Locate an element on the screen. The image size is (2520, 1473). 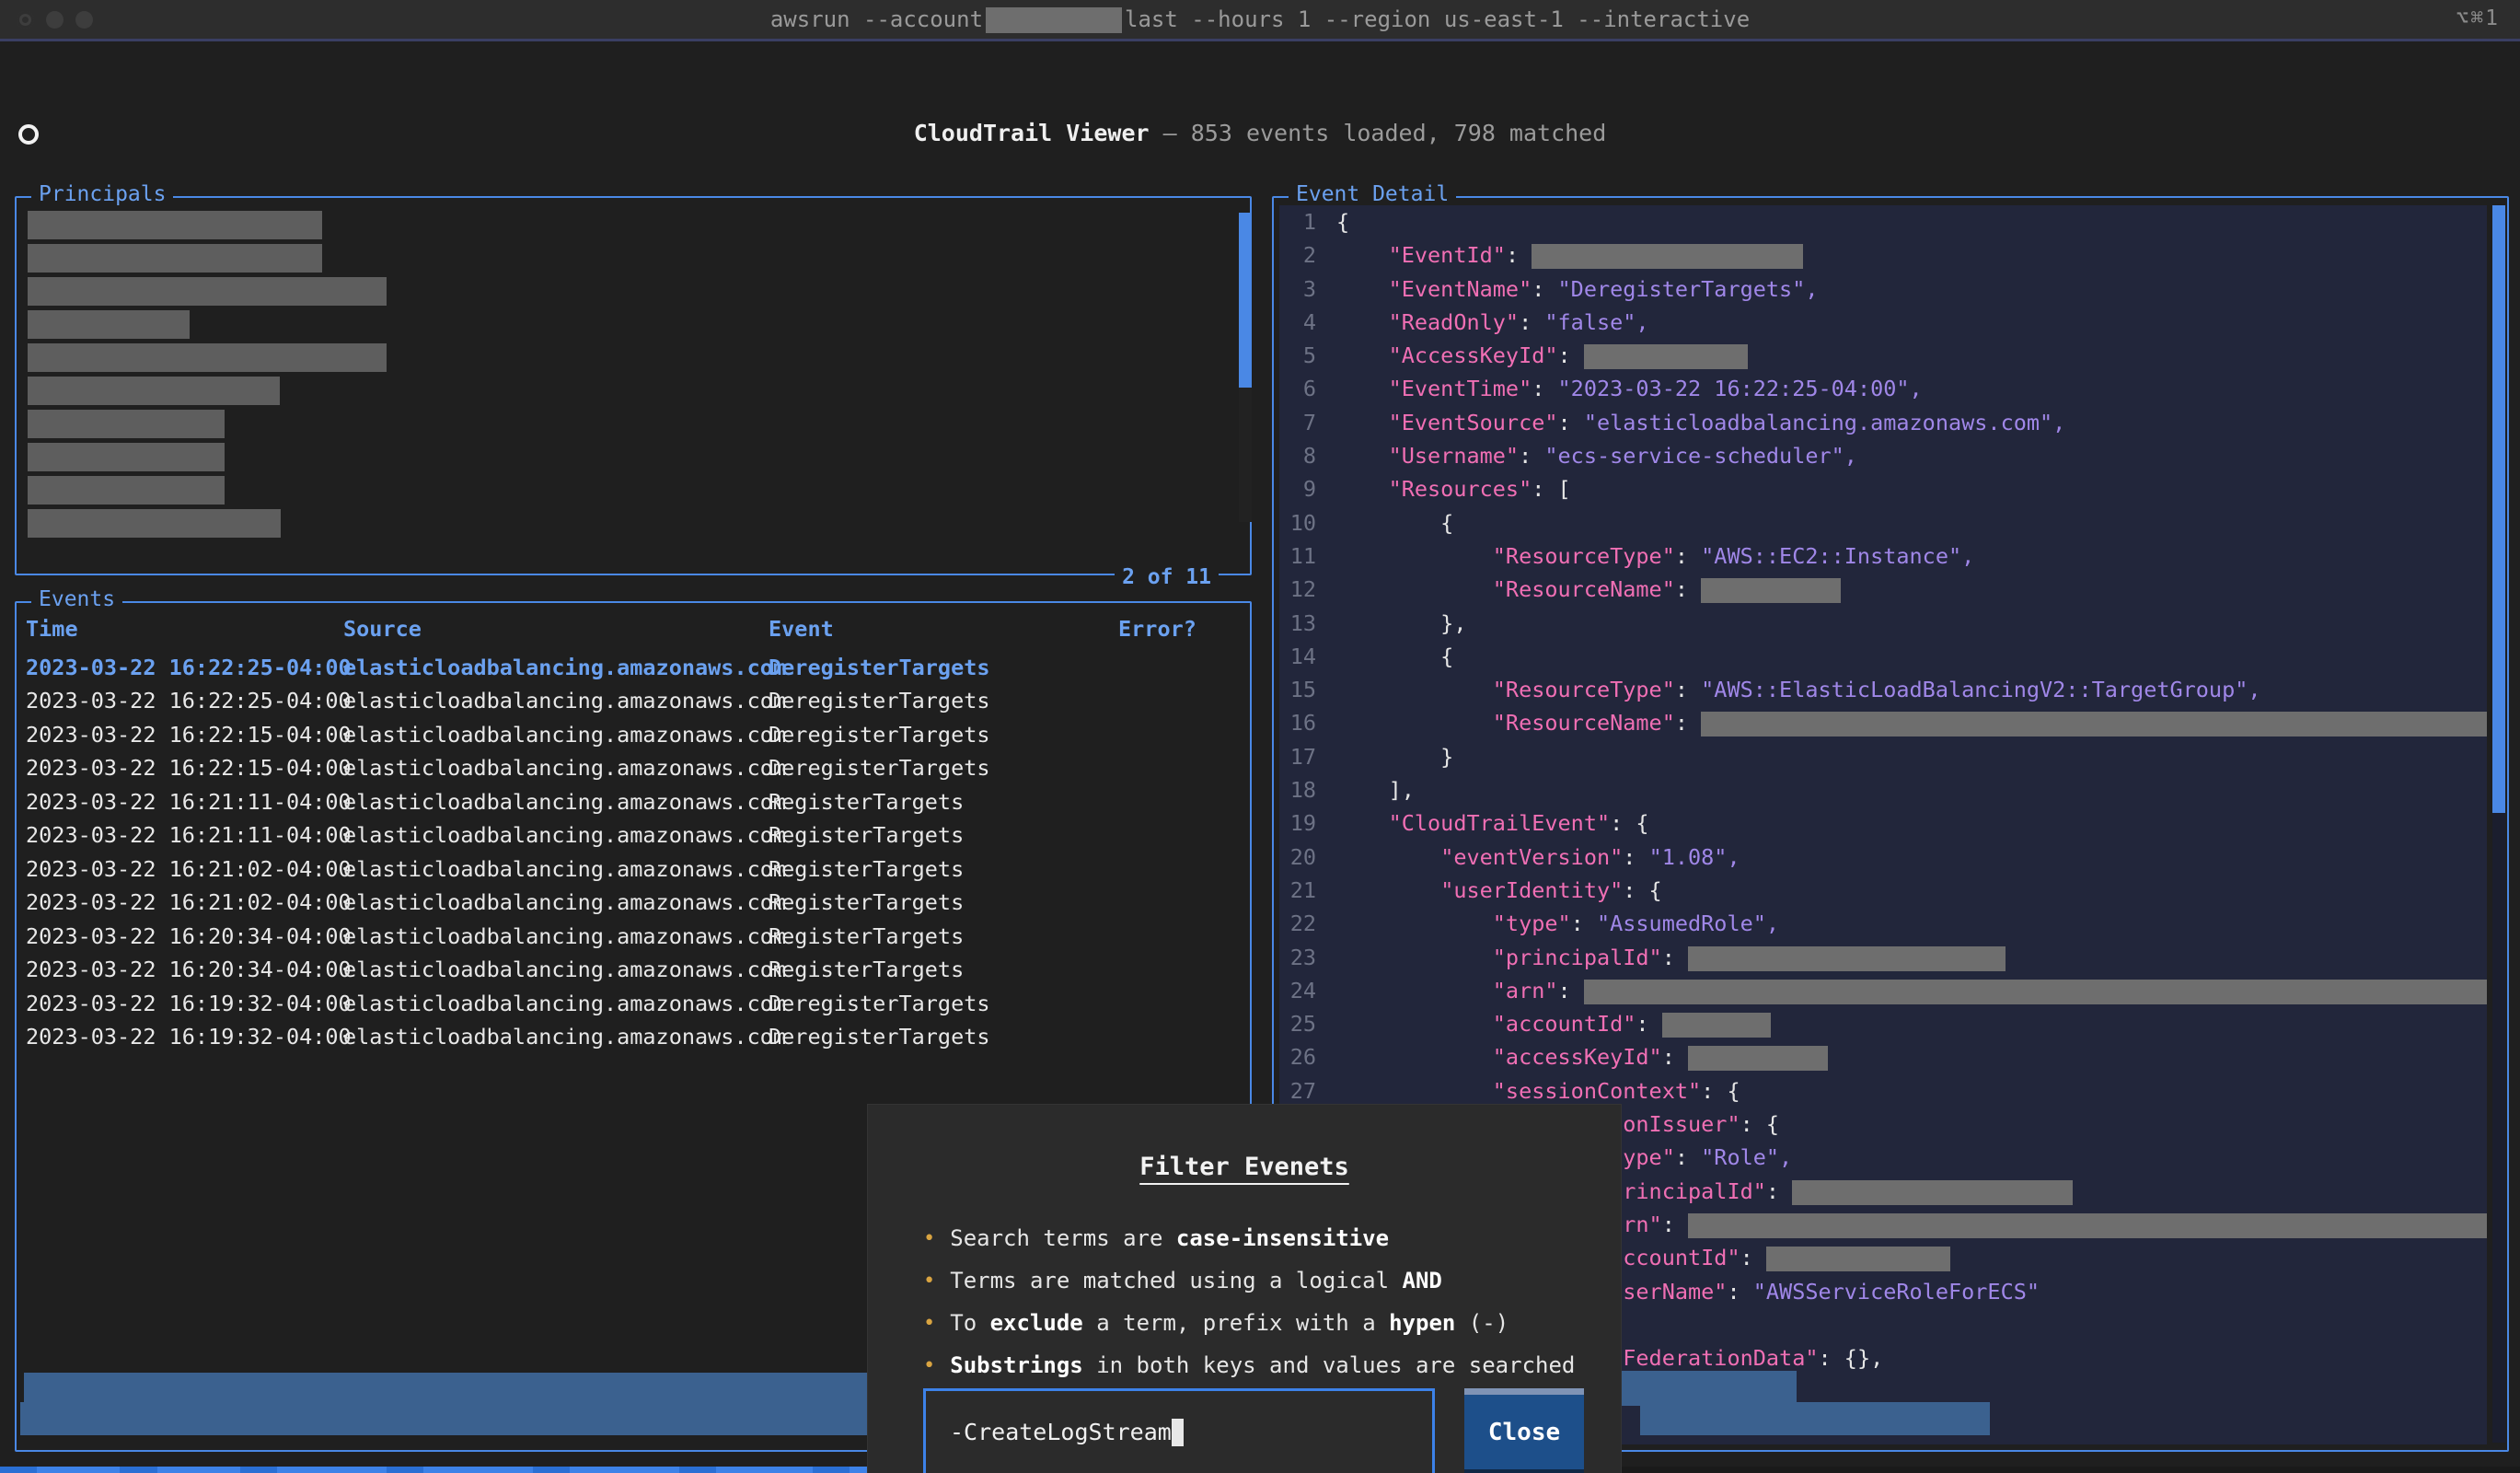
event-detail-scrollbar is located at coordinates (2498, 824).